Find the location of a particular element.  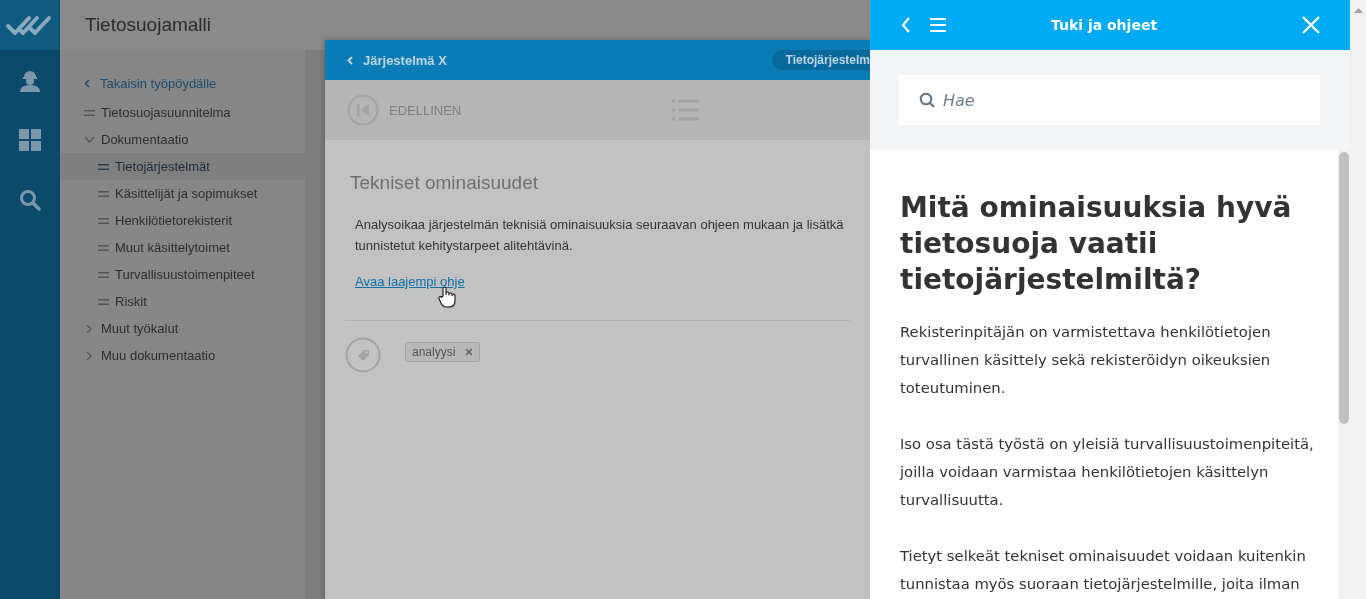

search-field: Hae is located at coordinates (1109, 100).